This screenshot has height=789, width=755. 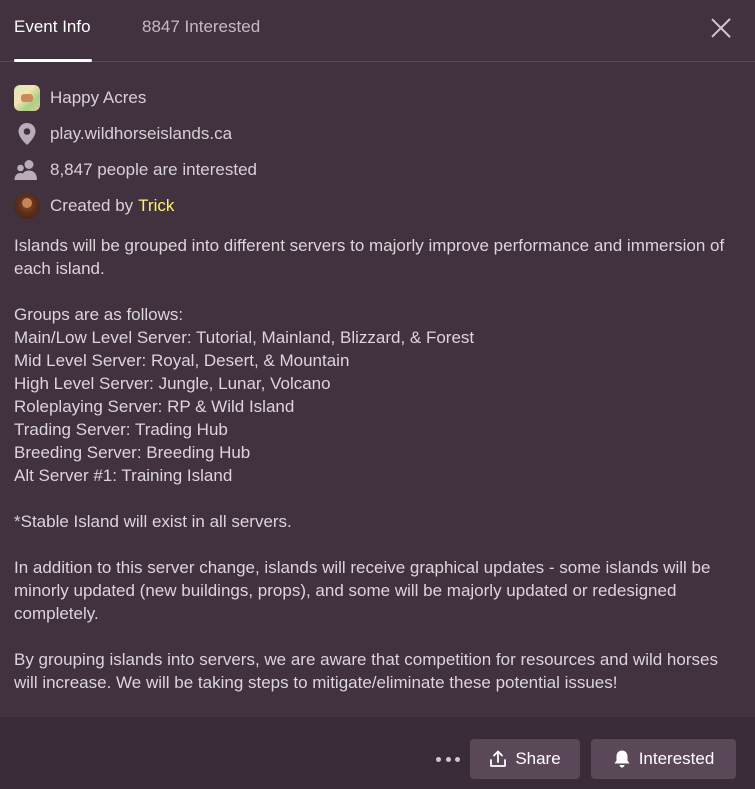 What do you see at coordinates (98, 97) in the screenshot?
I see `server-name: Happy Acres` at bounding box center [98, 97].